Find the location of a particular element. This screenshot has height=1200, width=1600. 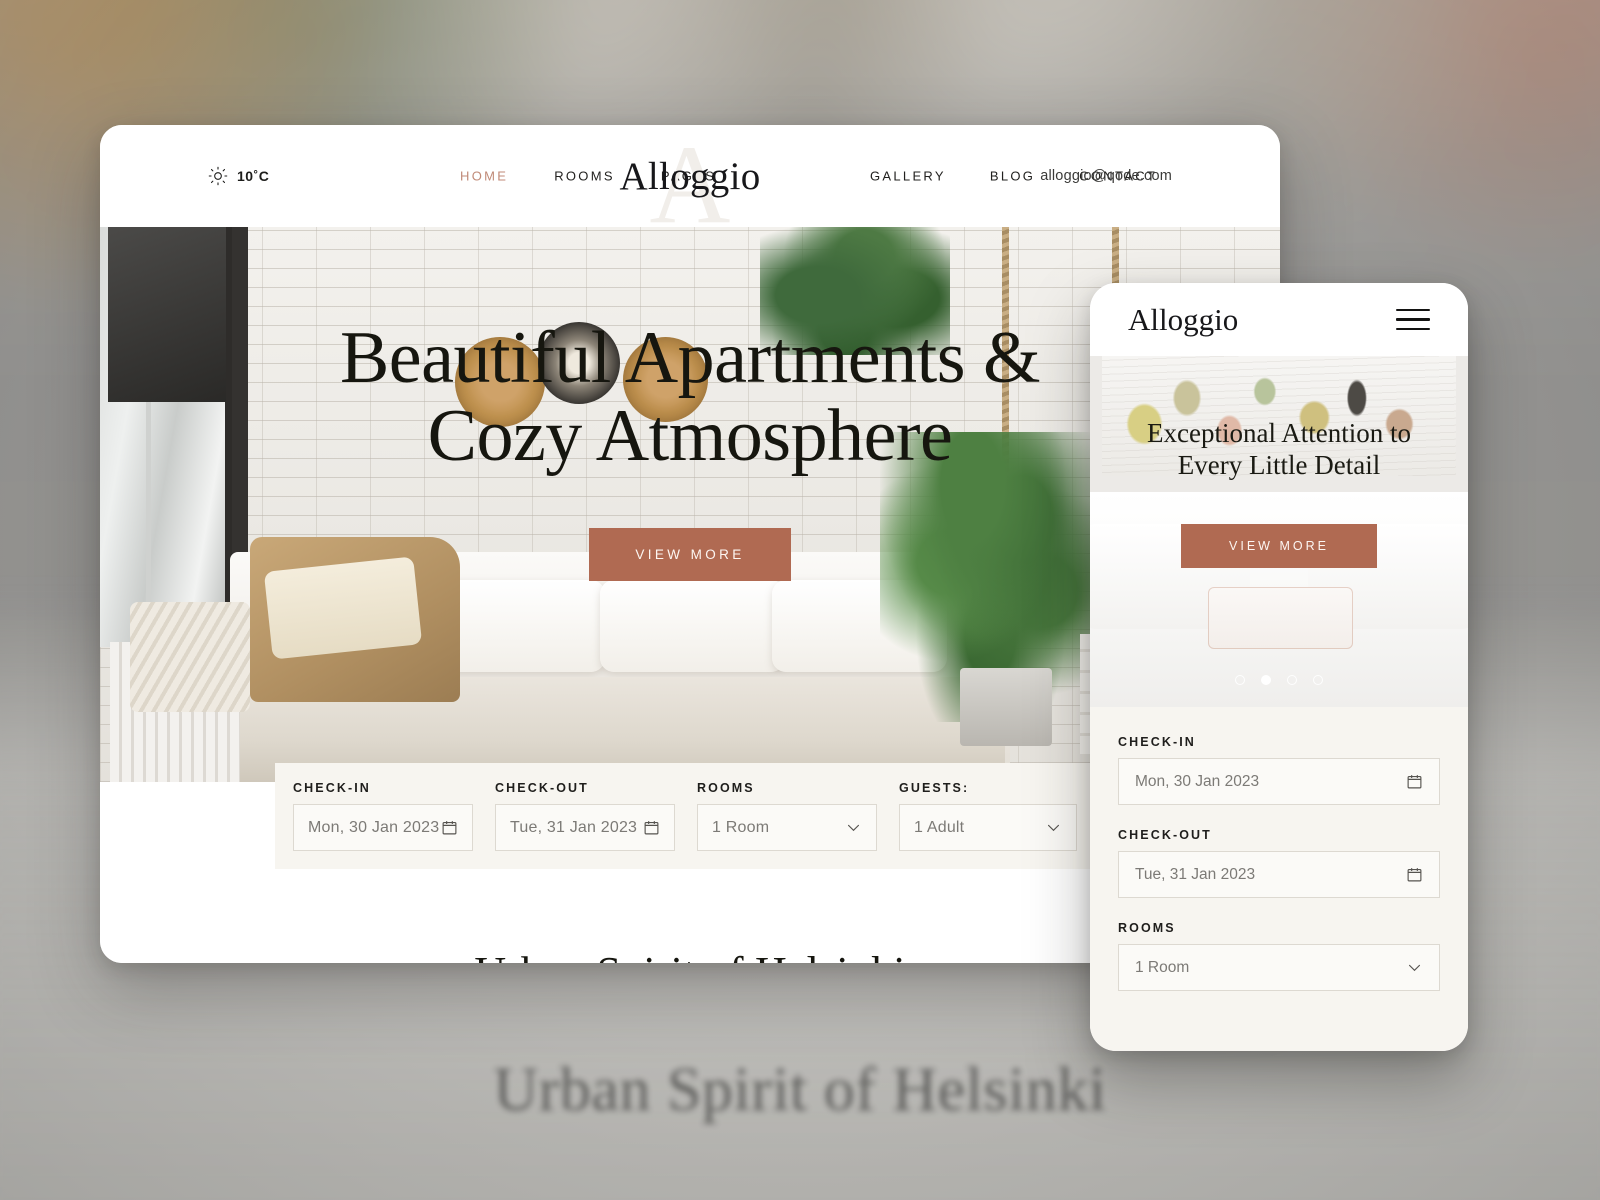

rooms-value: 1 Room is located at coordinates (741, 827).